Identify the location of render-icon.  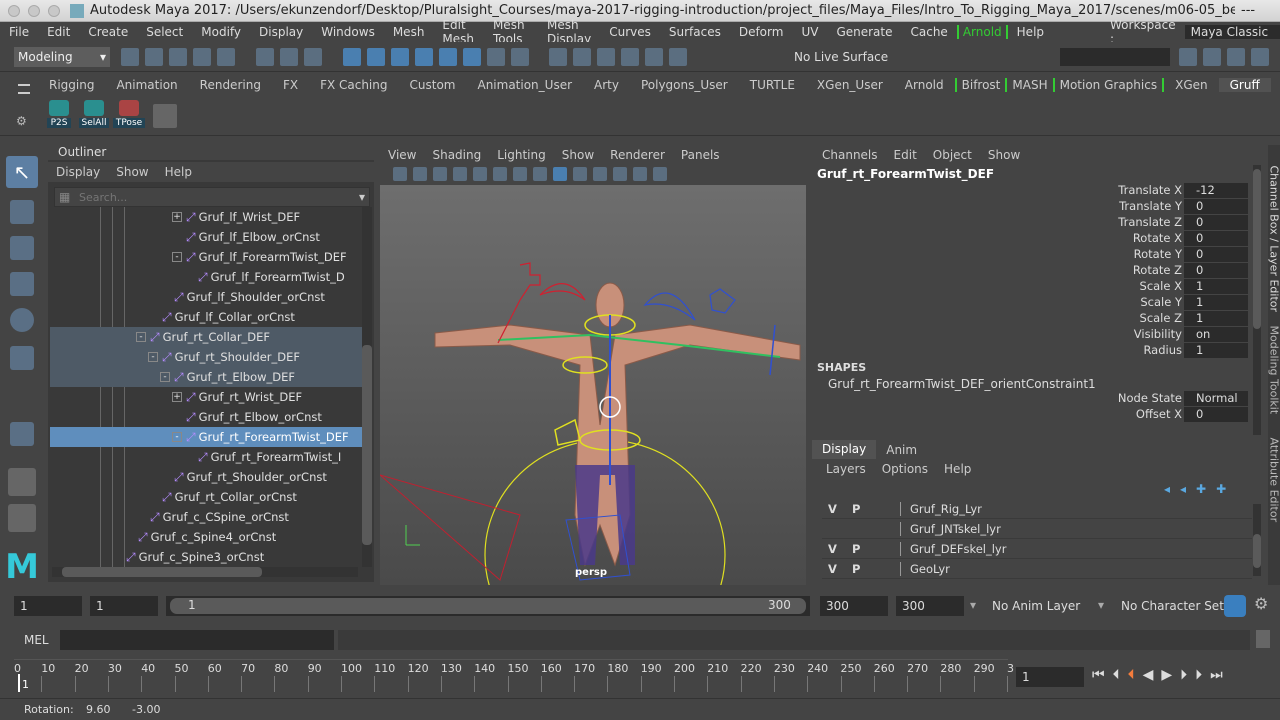
(606, 57).